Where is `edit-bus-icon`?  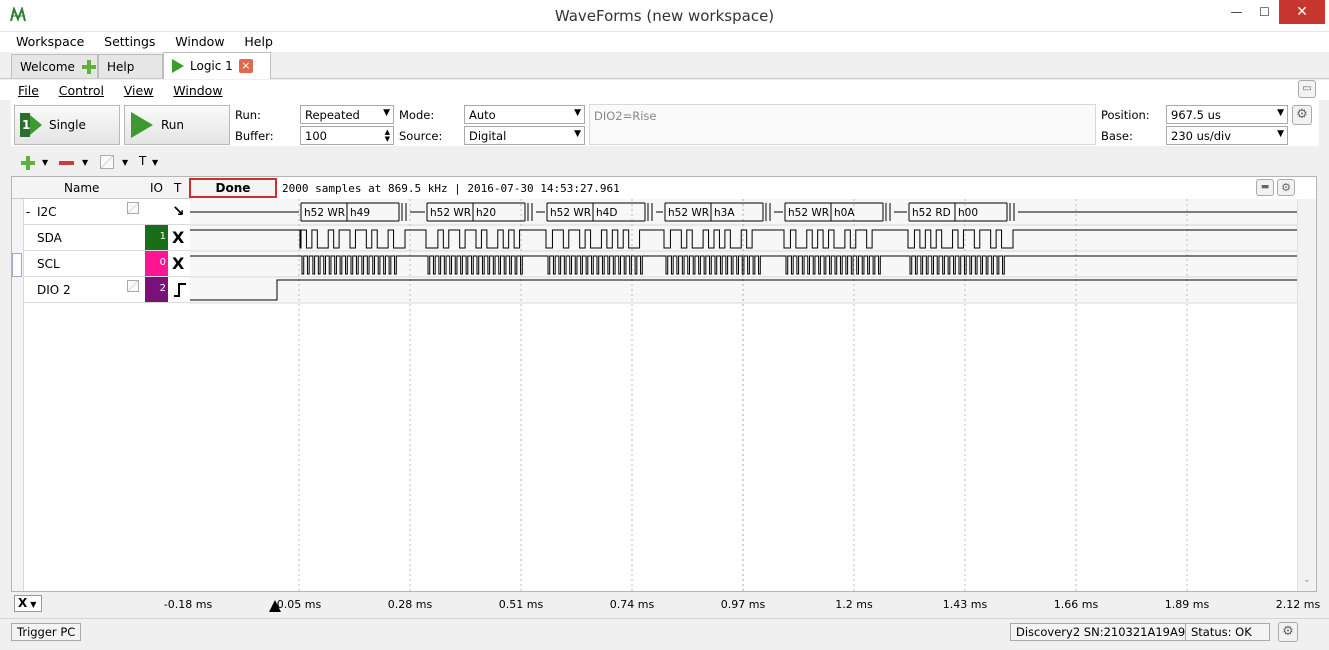 edit-bus-icon is located at coordinates (133, 208).